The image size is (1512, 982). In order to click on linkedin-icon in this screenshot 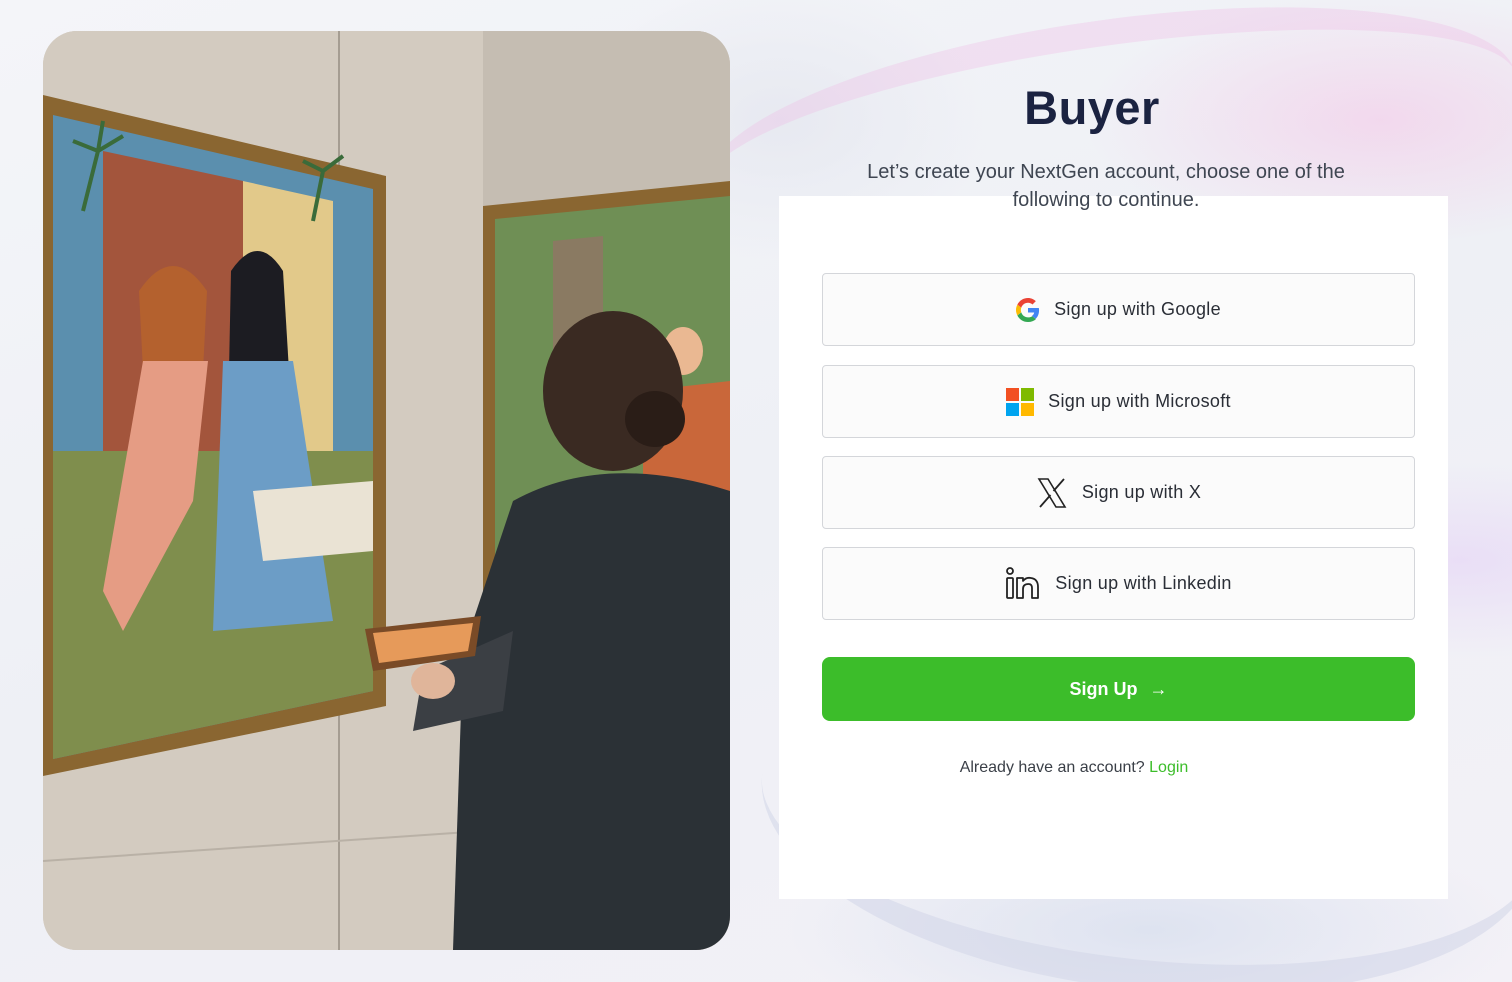, I will do `click(1023, 584)`.